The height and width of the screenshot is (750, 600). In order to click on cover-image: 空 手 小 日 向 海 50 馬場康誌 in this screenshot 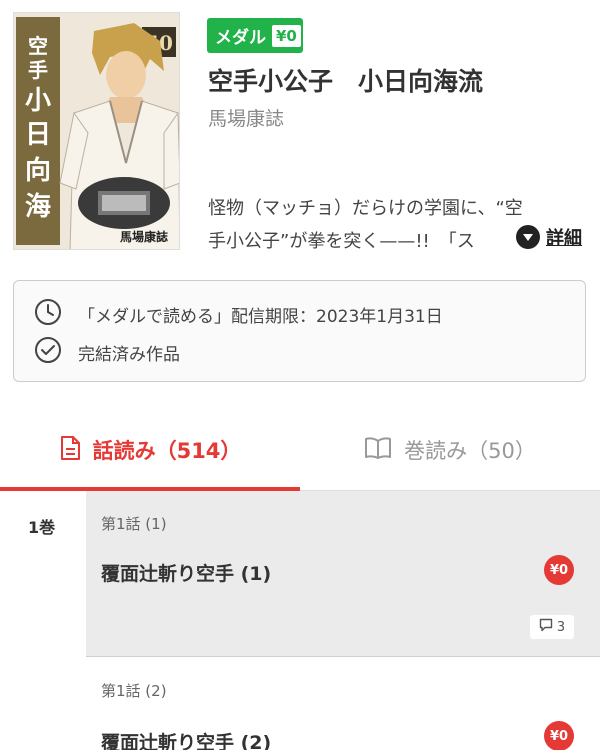, I will do `click(96, 131)`.